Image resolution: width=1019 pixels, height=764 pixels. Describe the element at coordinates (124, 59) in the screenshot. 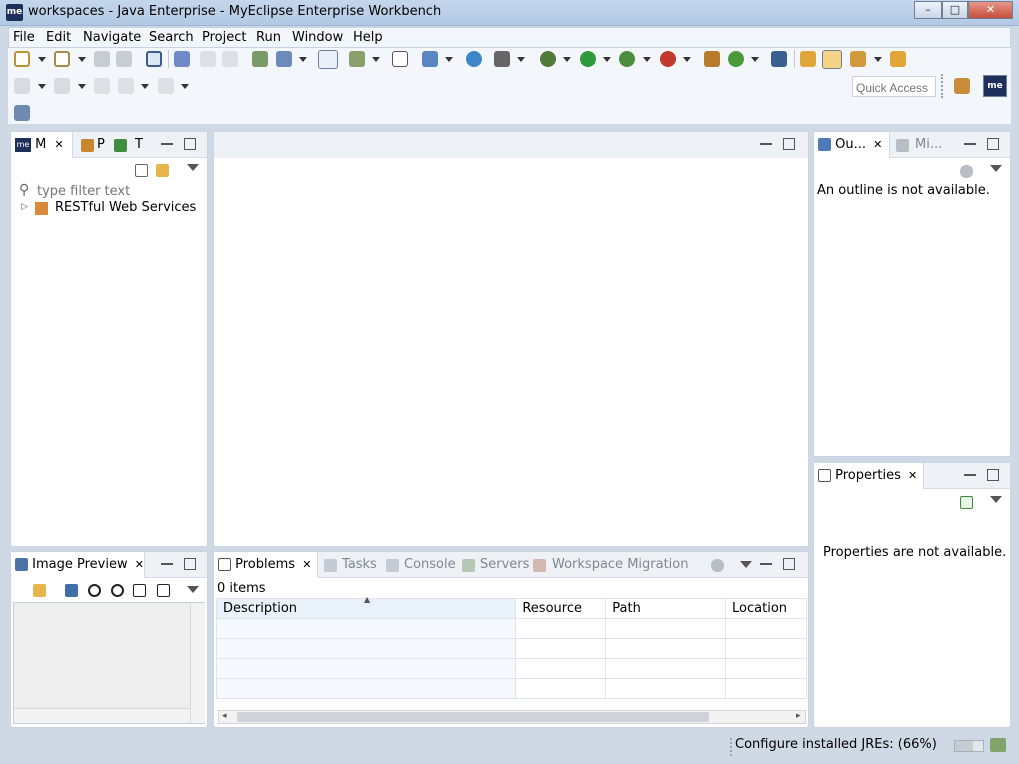

I see `save-all-icon` at that location.